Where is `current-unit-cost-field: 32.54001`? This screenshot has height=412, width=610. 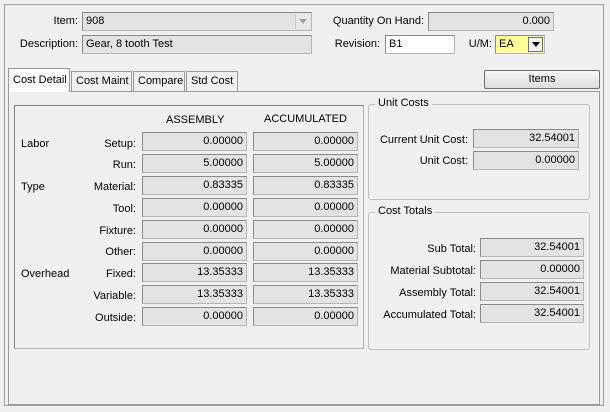 current-unit-cost-field: 32.54001 is located at coordinates (526, 138).